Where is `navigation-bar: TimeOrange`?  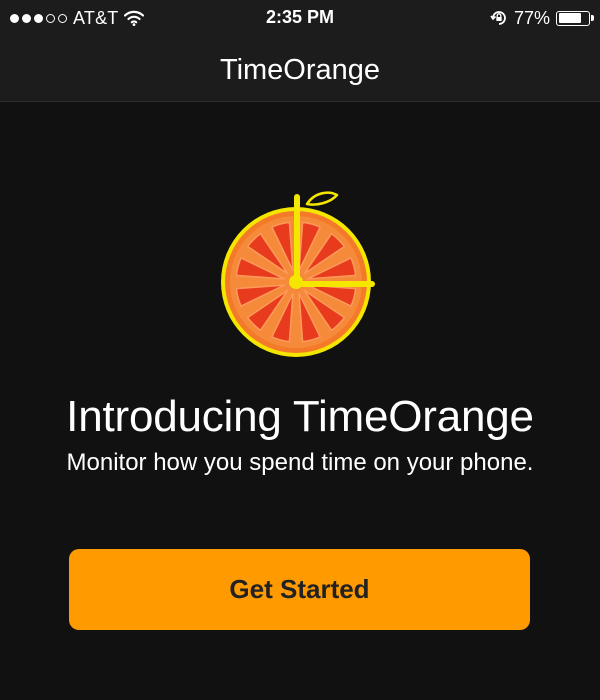
navigation-bar: TimeOrange is located at coordinates (300, 69).